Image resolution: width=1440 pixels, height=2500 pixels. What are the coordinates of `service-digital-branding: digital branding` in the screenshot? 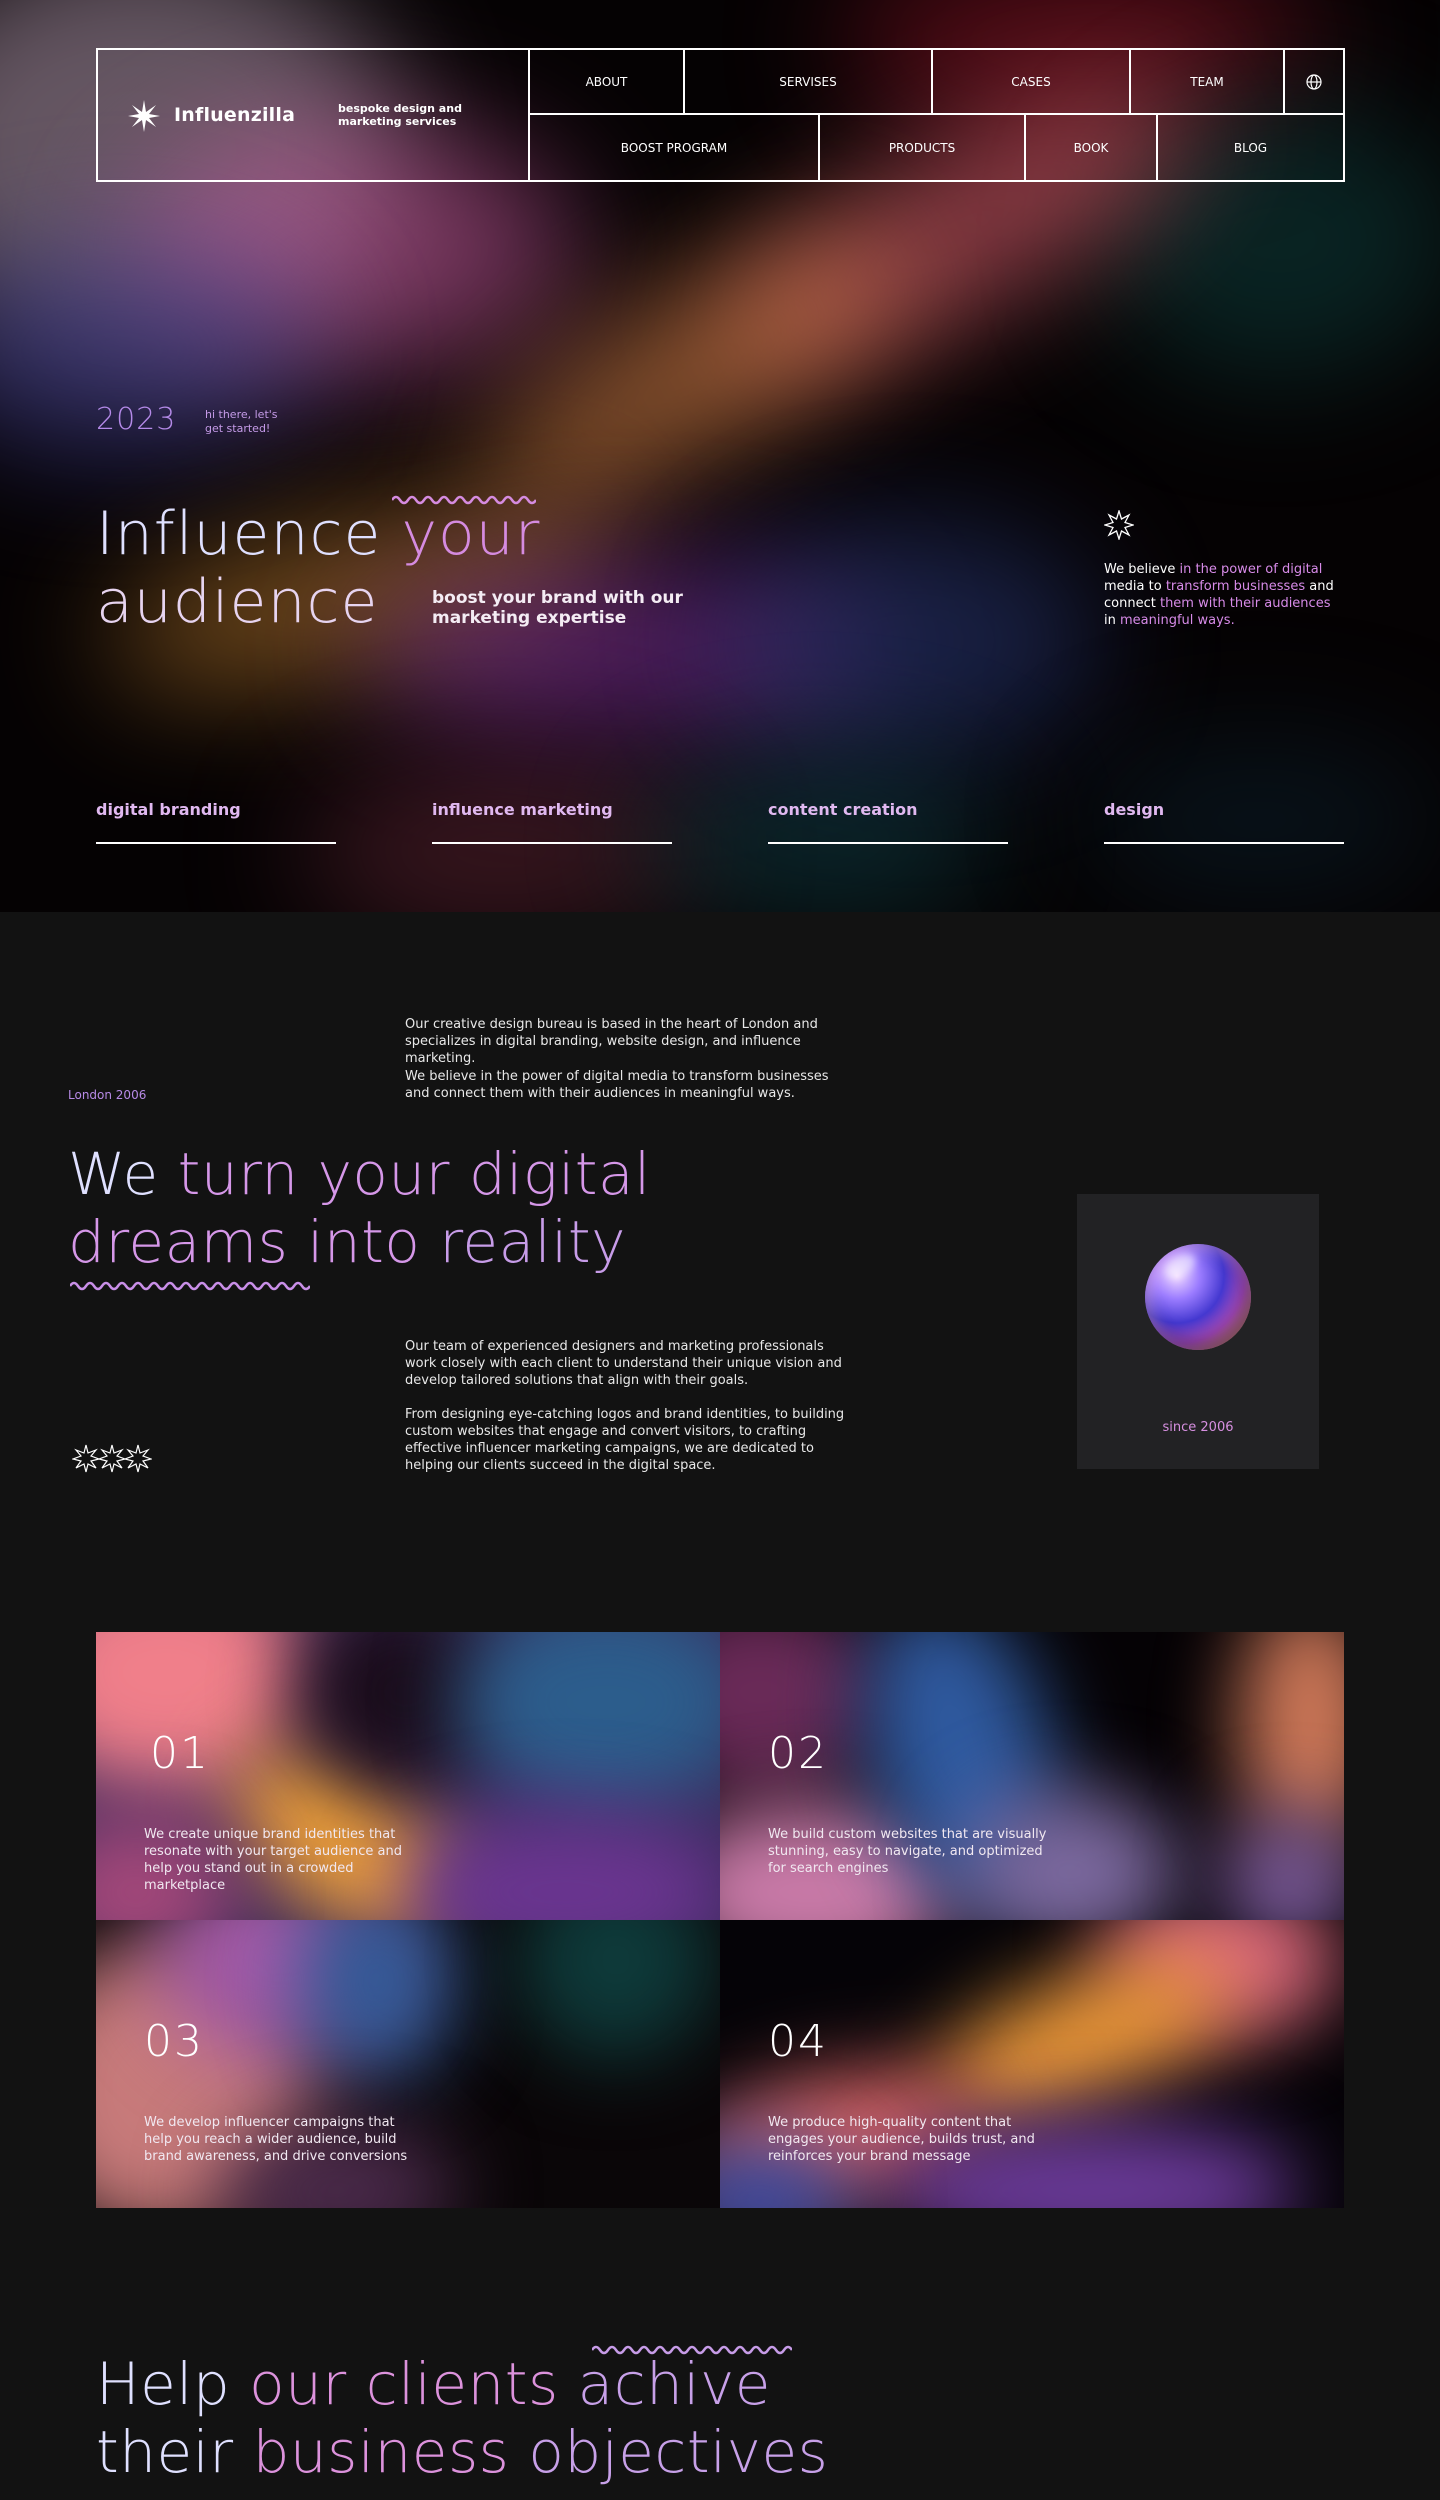 It's located at (216, 822).